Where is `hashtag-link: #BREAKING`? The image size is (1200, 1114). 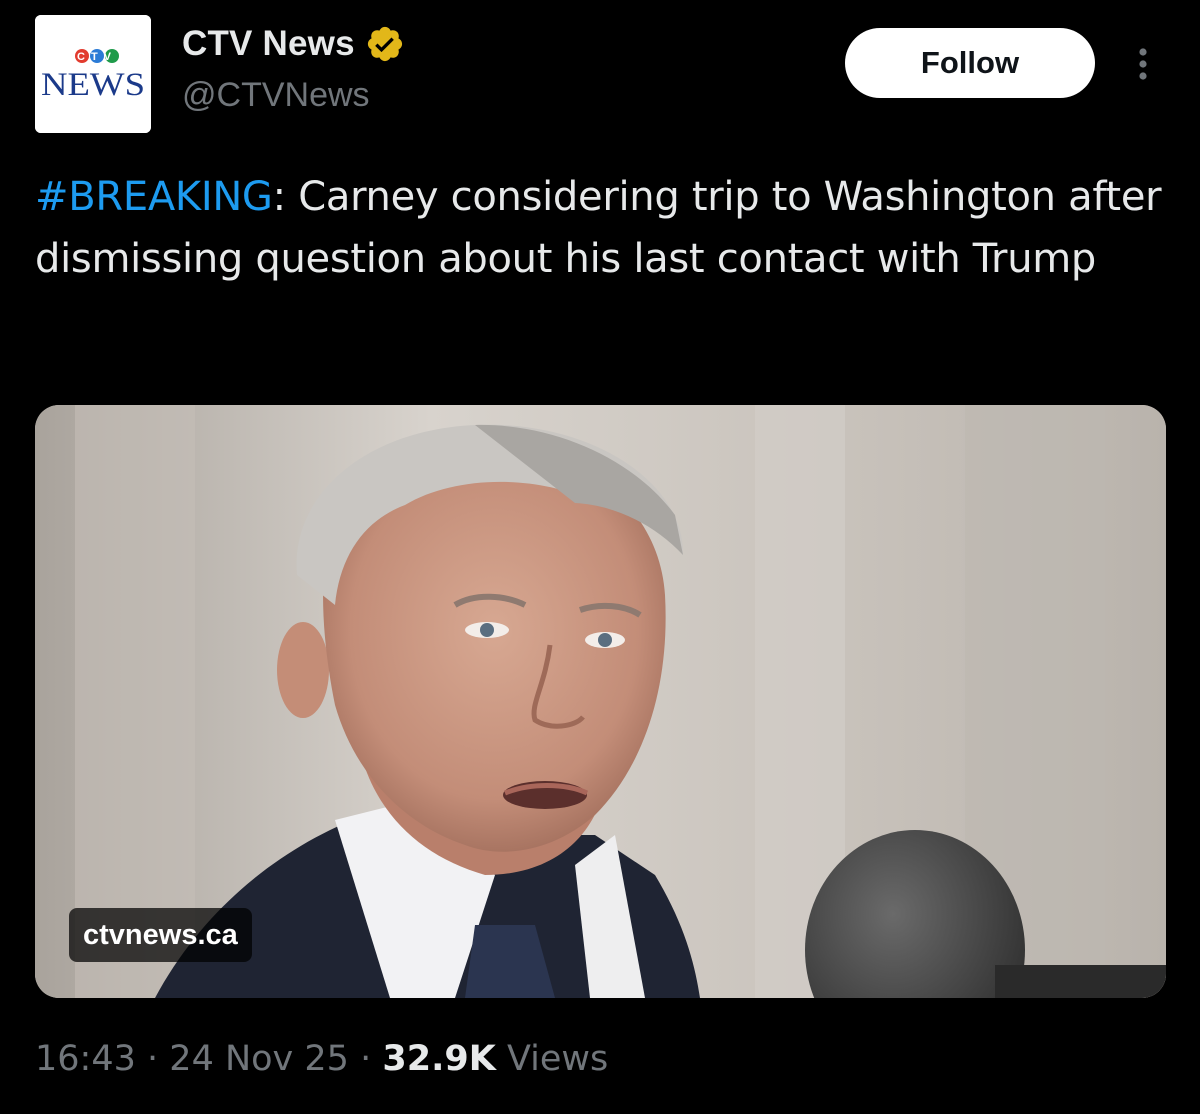 hashtag-link: #BREAKING is located at coordinates (154, 197).